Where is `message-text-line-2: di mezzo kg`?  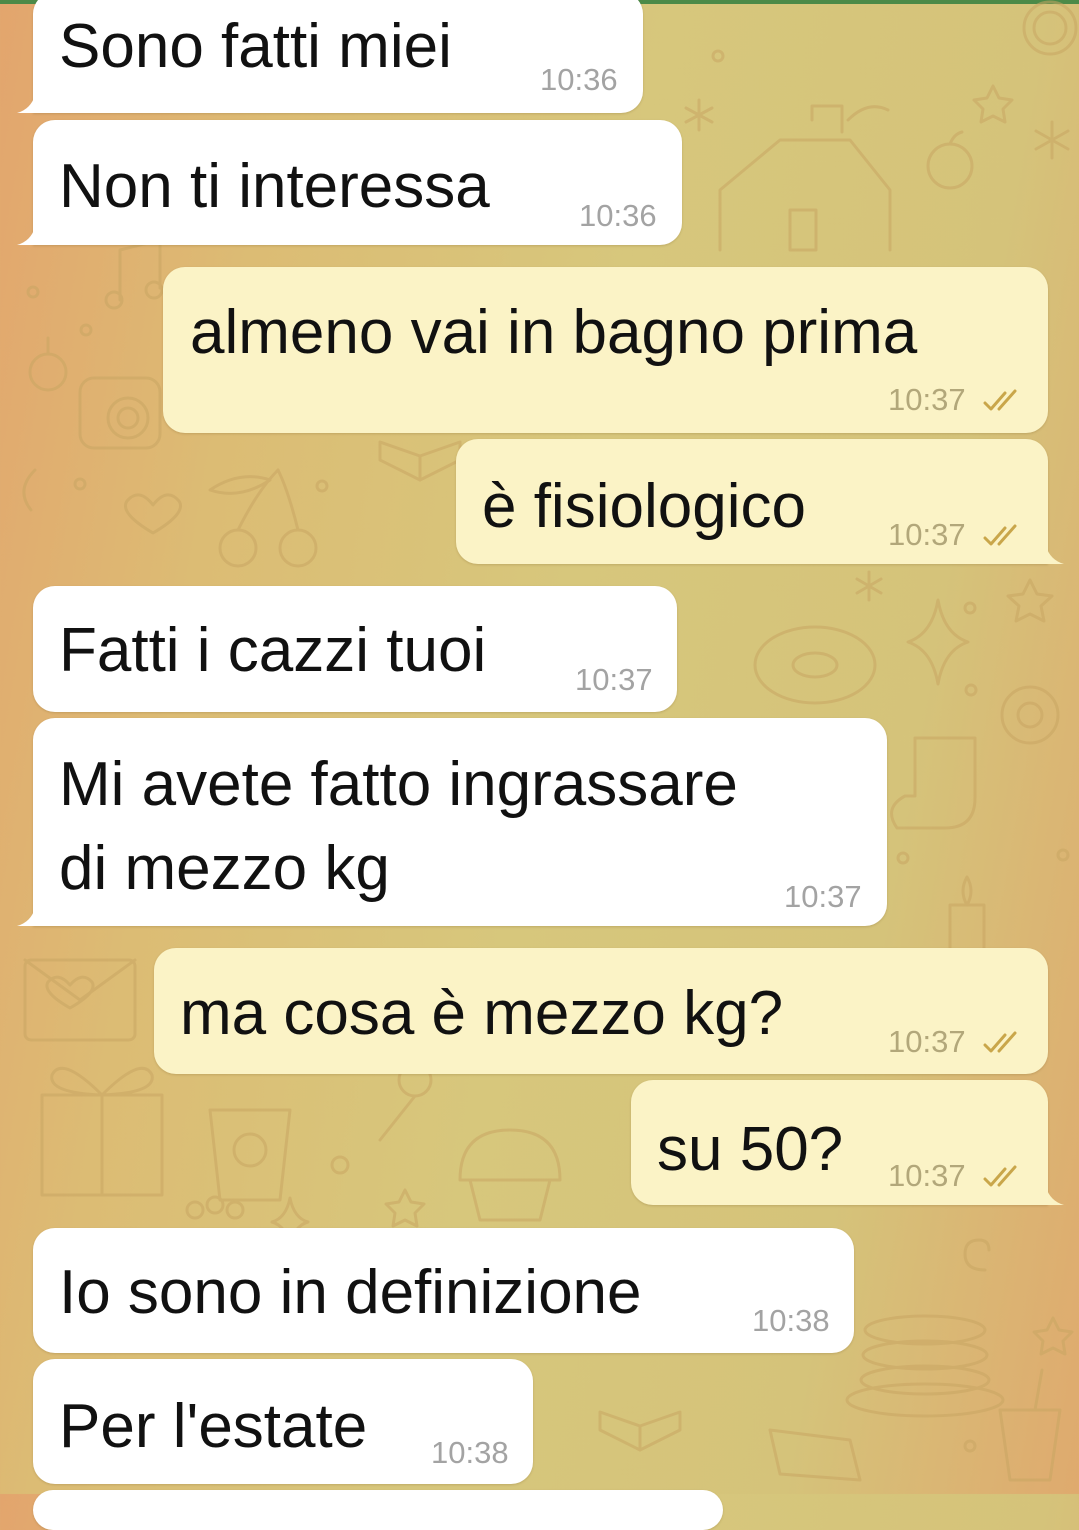 message-text-line-2: di mezzo kg is located at coordinates (224, 868).